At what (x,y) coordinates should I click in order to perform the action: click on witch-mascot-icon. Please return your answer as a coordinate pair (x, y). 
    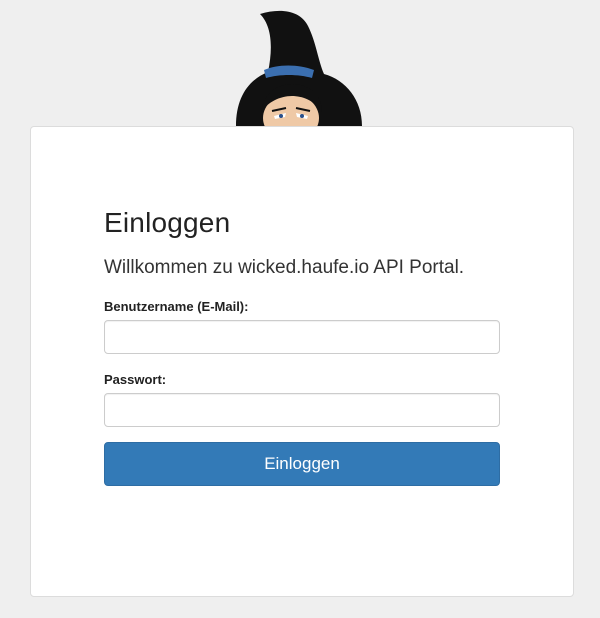
    Looking at the image, I should click on (299, 70).